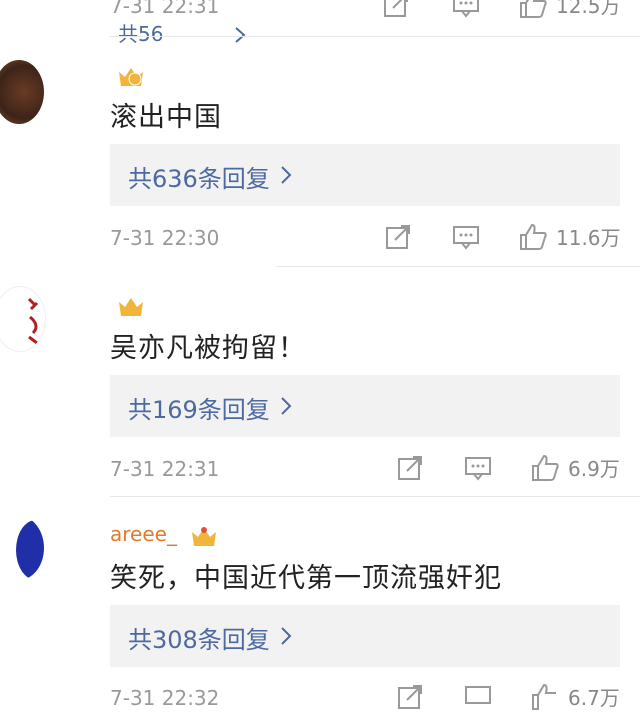  I want to click on username-text: areee_, so click(143, 534).